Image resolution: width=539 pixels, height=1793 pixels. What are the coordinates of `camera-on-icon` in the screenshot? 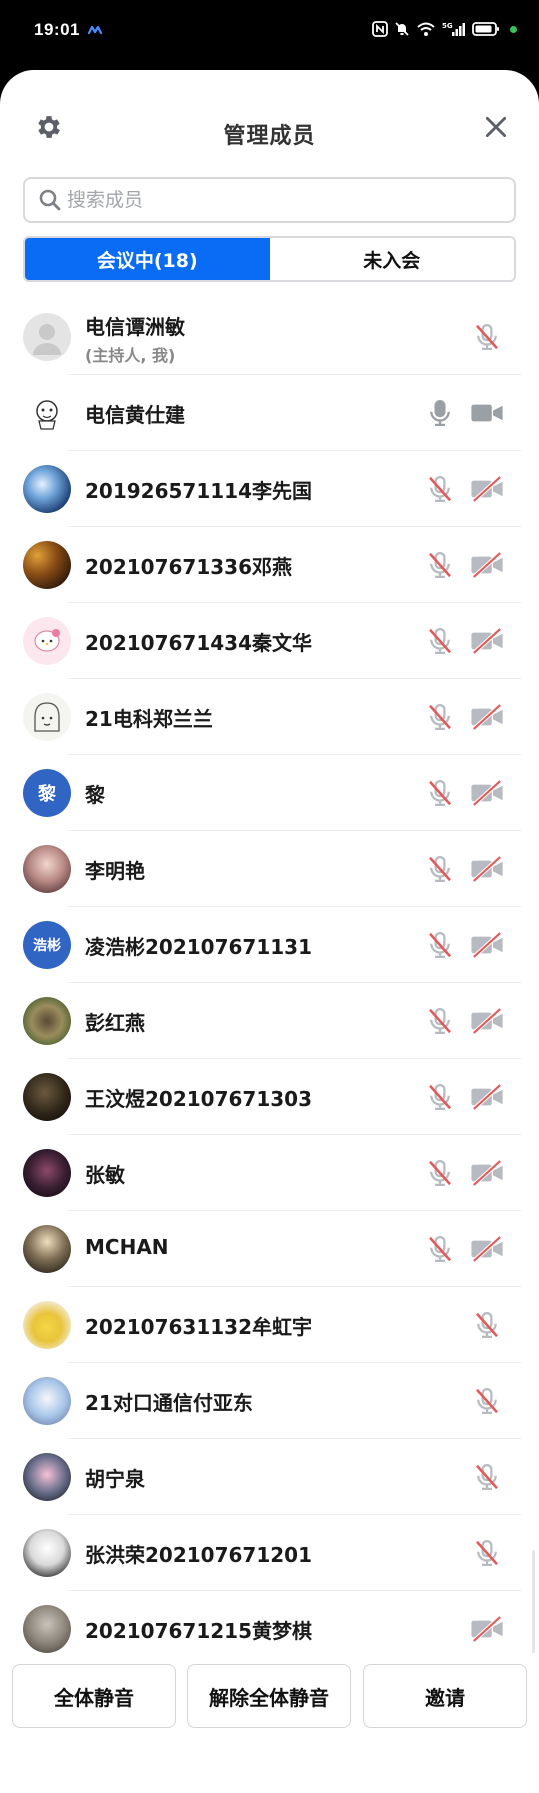 It's located at (487, 413).